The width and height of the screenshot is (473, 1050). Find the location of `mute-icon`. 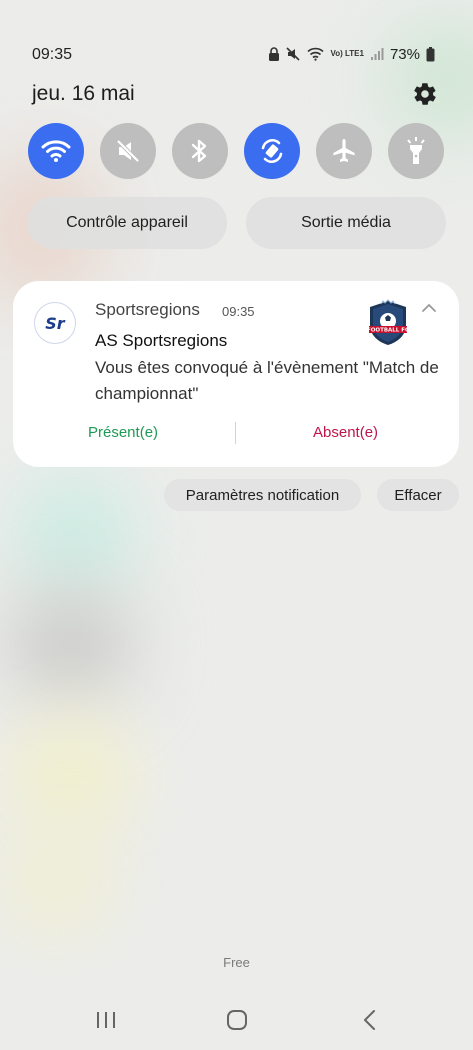

mute-icon is located at coordinates (128, 151).